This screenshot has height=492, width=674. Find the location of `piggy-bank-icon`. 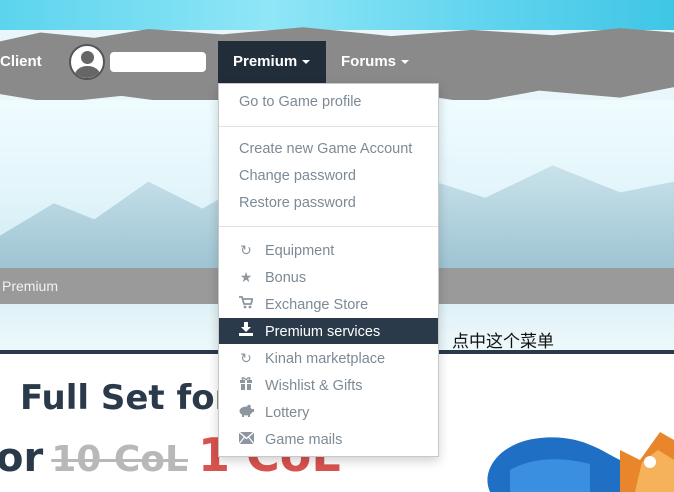

piggy-bank-icon is located at coordinates (246, 412).